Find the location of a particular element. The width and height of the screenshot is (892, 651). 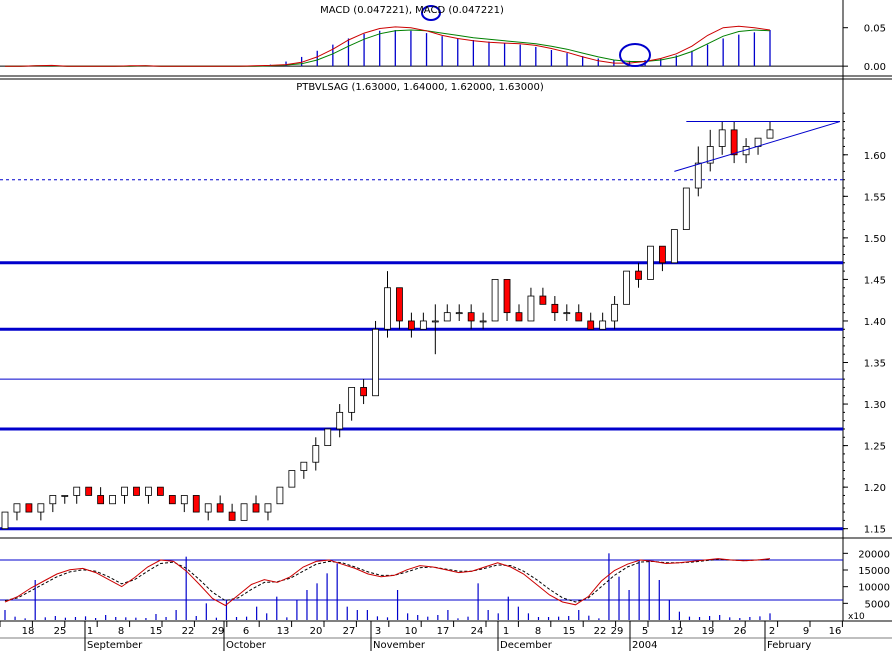

x-day-label: 16 is located at coordinates (835, 631).